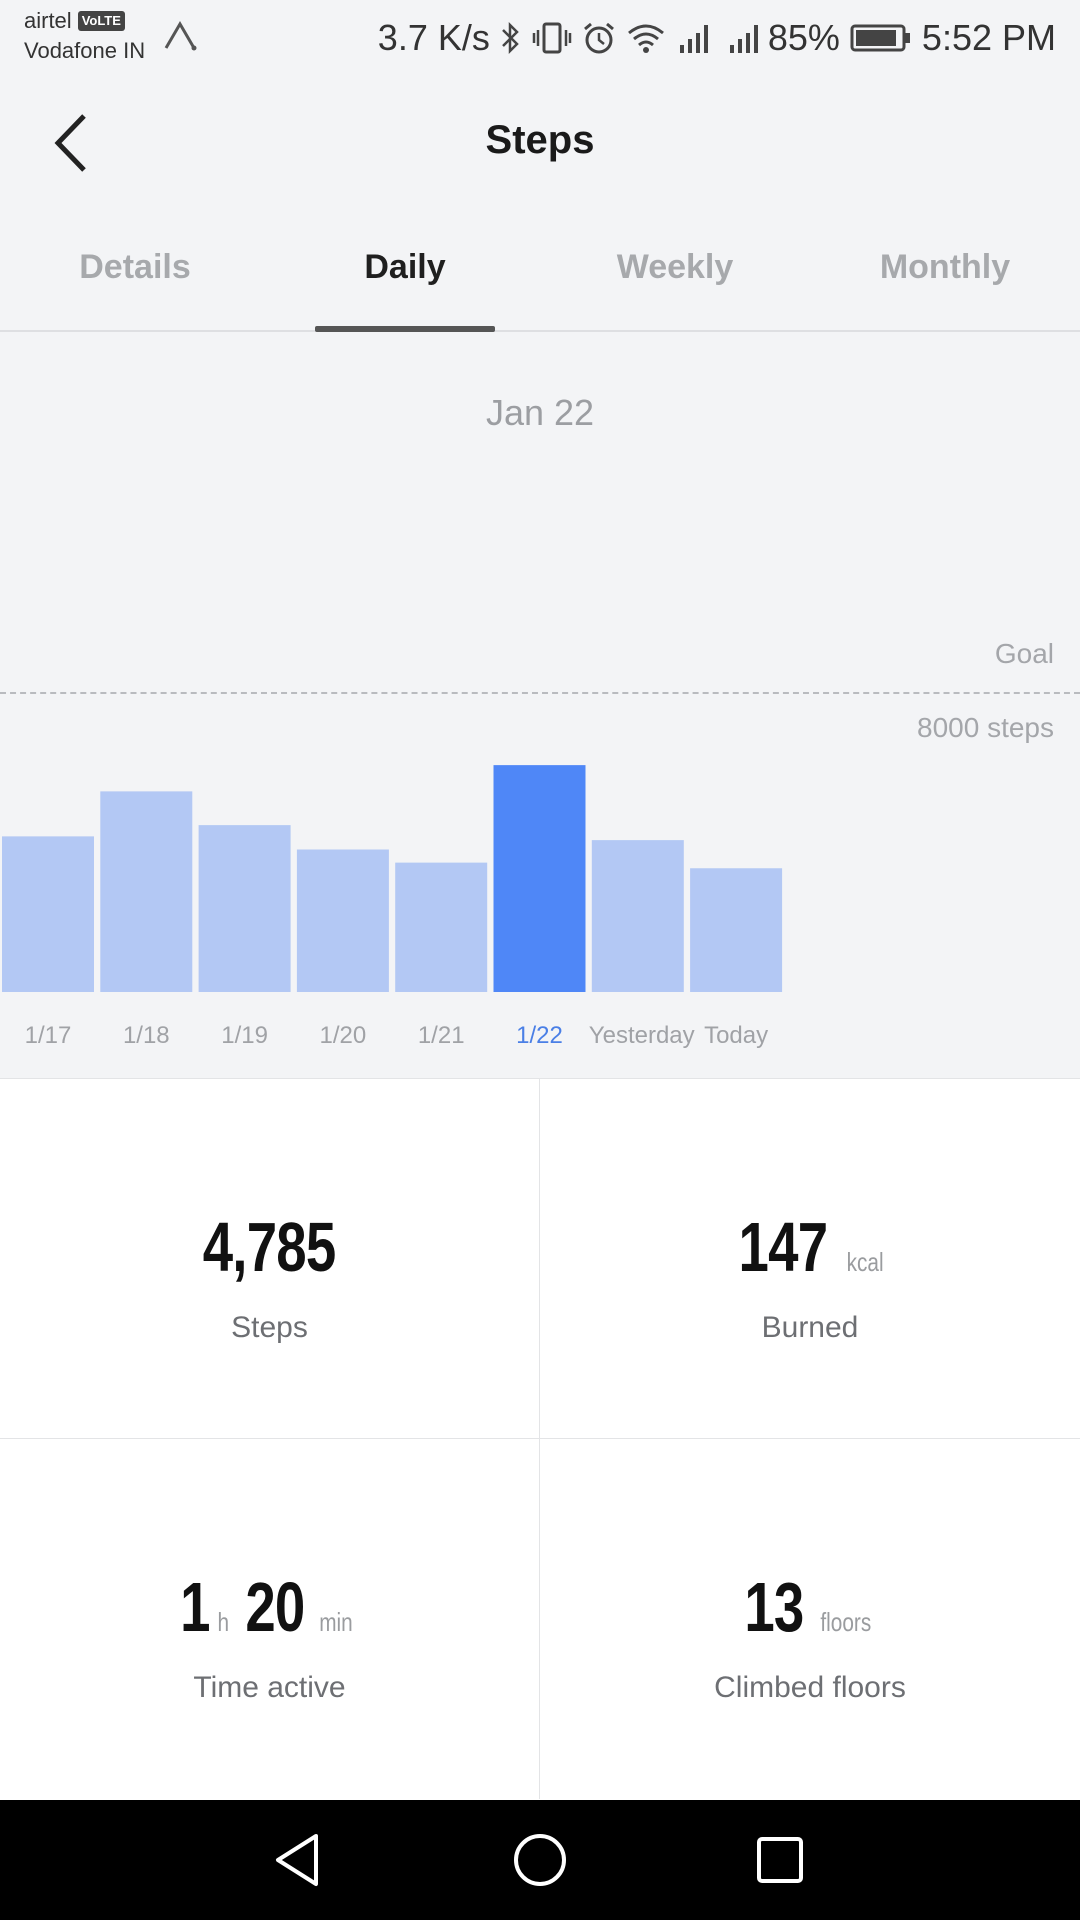 This screenshot has width=1080, height=1920. What do you see at coordinates (195, 1607) in the screenshot?
I see `hours-value: 1` at bounding box center [195, 1607].